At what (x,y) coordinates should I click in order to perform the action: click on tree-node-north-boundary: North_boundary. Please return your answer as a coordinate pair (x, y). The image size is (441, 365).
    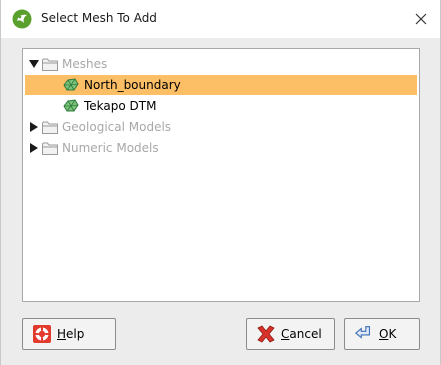
    Looking at the image, I should click on (221, 85).